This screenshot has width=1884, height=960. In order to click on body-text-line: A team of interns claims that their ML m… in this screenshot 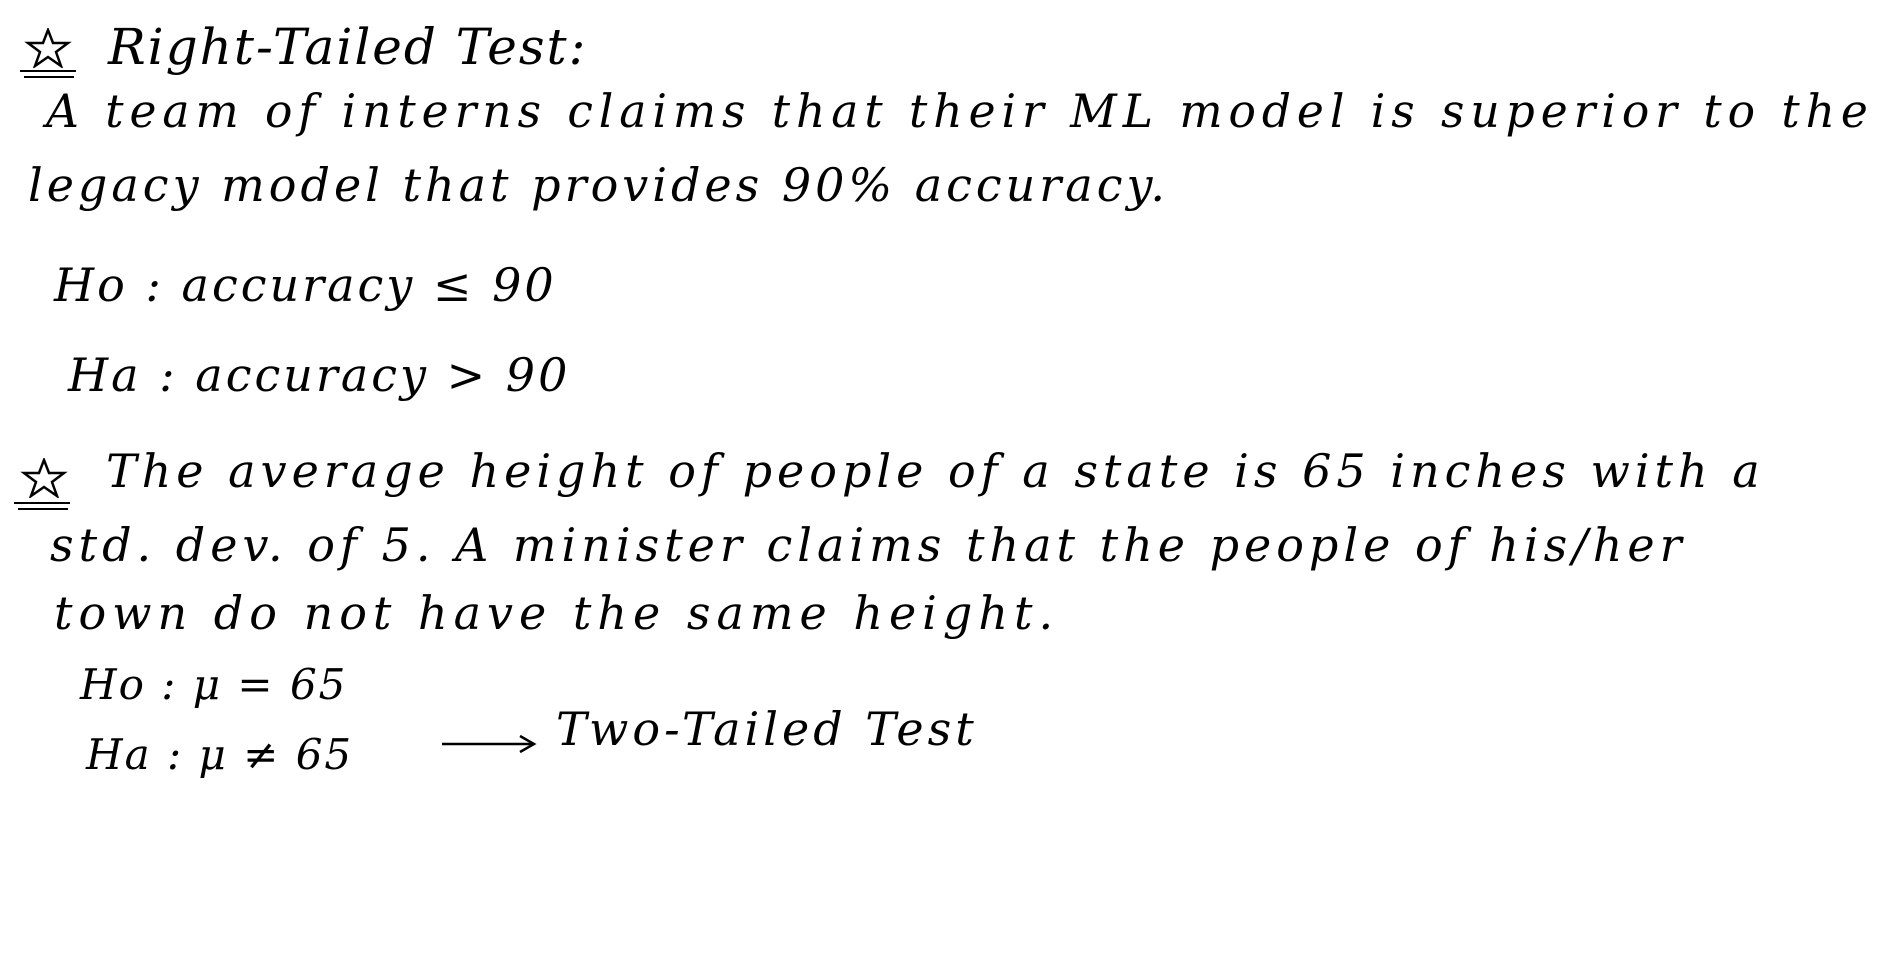, I will do `click(960, 111)`.